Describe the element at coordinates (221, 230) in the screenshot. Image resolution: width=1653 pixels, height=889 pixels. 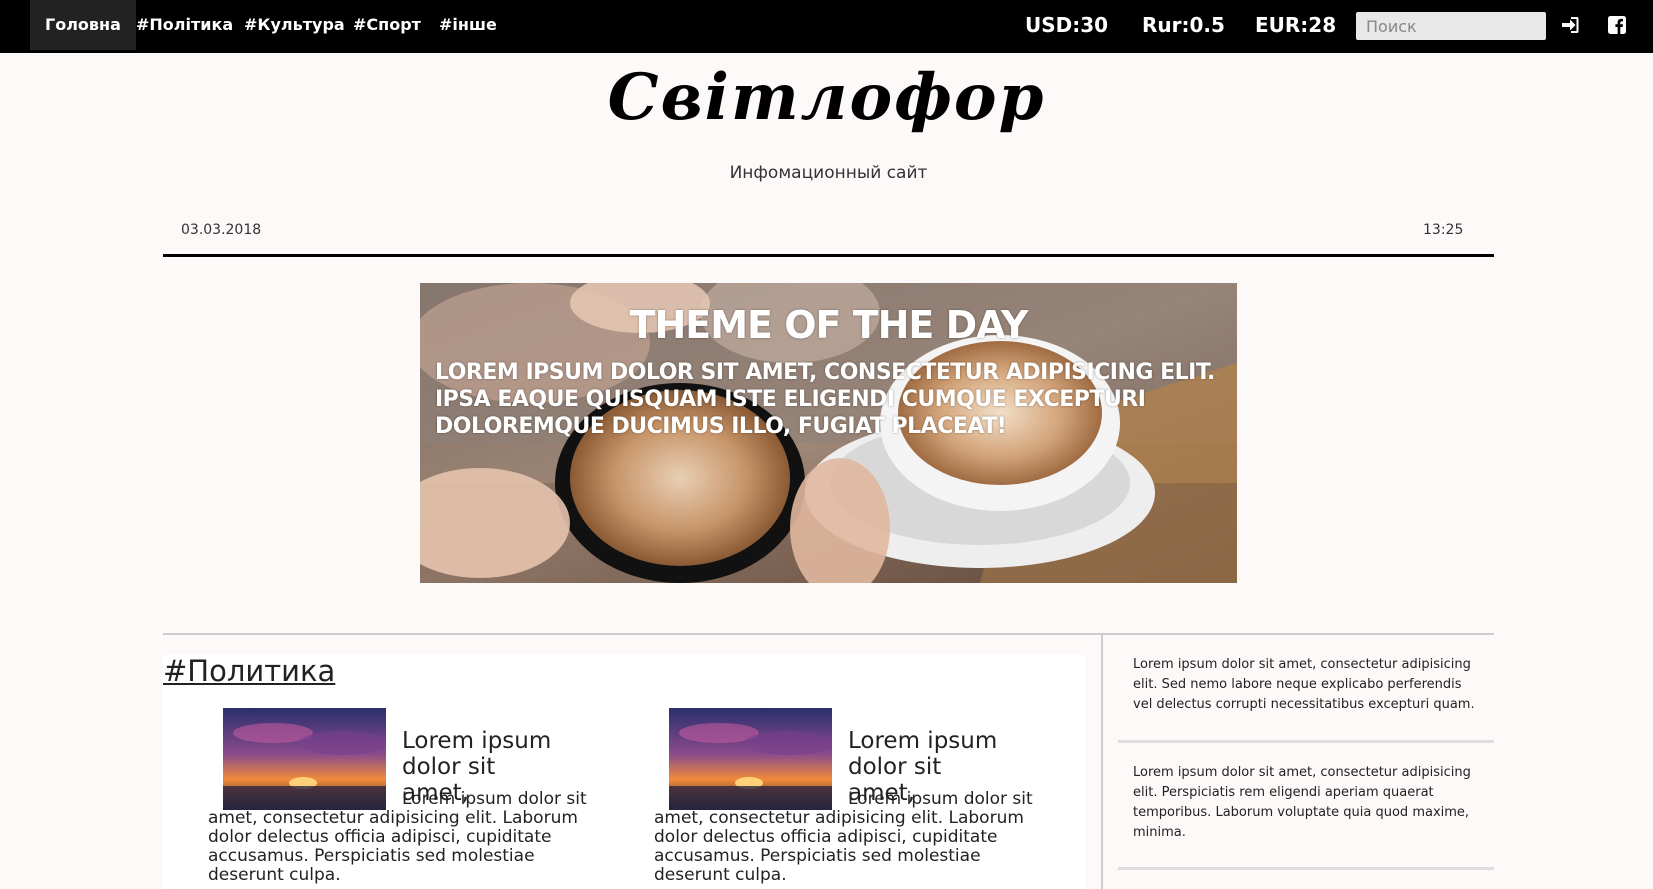
I see `current-date: 03.03.2018` at that location.